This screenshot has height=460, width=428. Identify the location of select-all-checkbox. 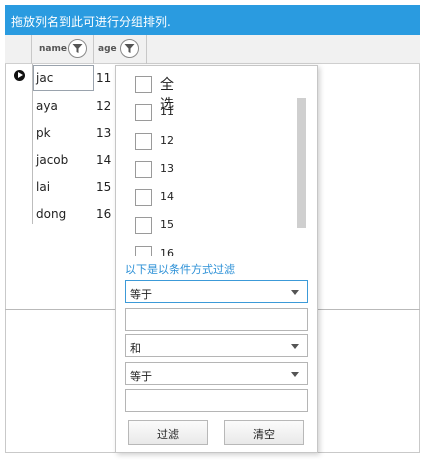
(143, 84).